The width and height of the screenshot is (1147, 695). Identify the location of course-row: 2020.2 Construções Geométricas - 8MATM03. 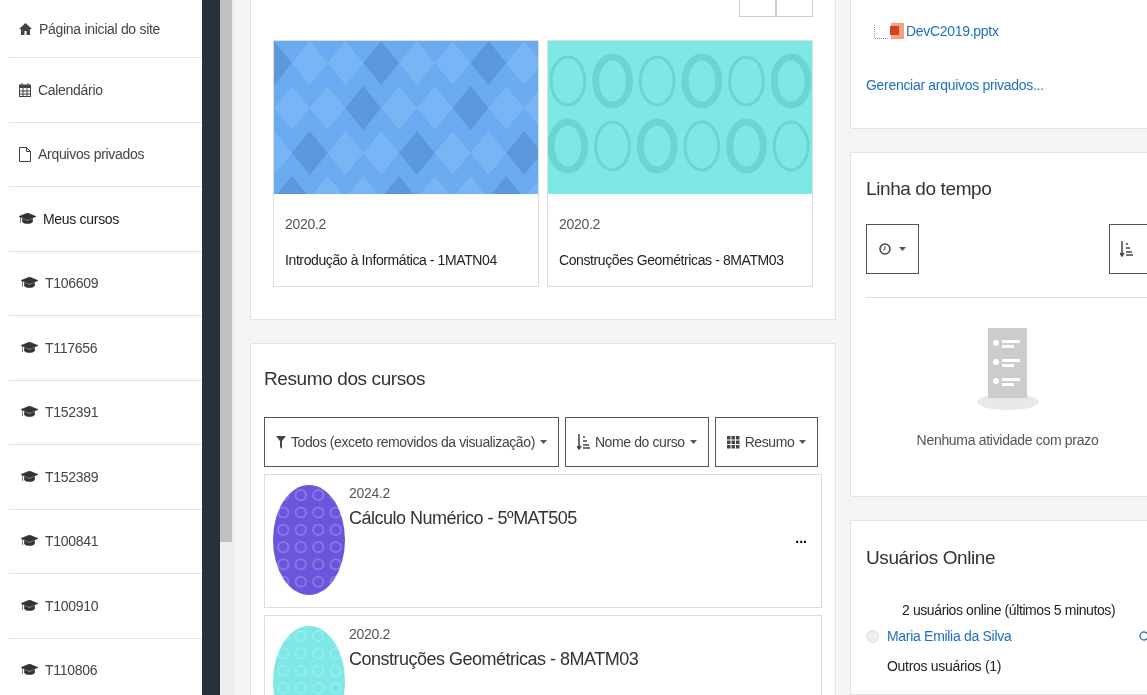
(543, 655).